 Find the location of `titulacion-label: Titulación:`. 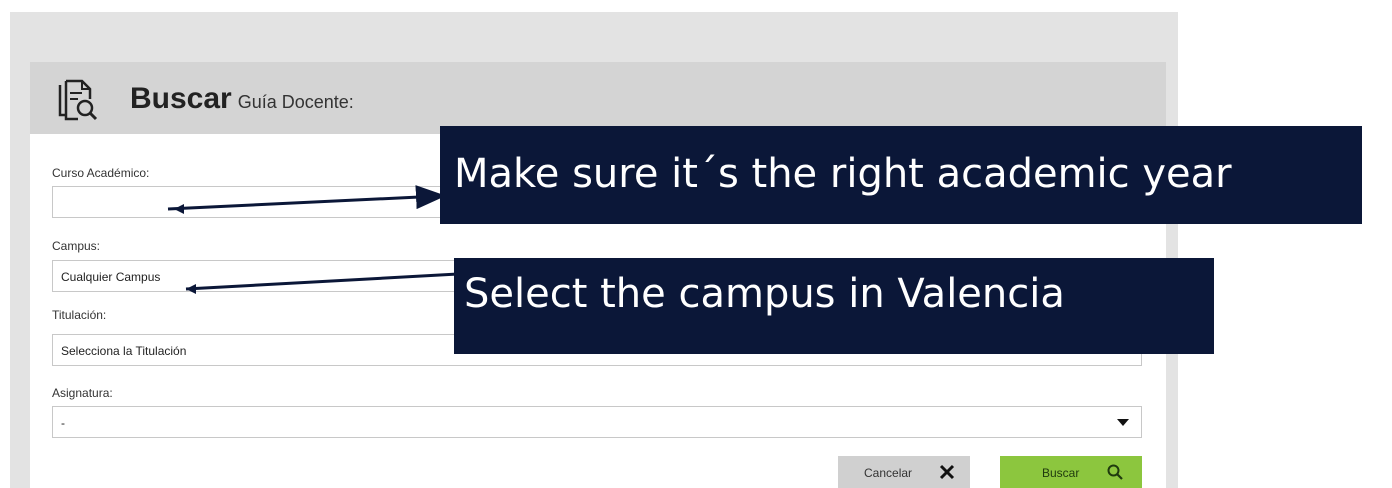

titulacion-label: Titulación: is located at coordinates (79, 315).